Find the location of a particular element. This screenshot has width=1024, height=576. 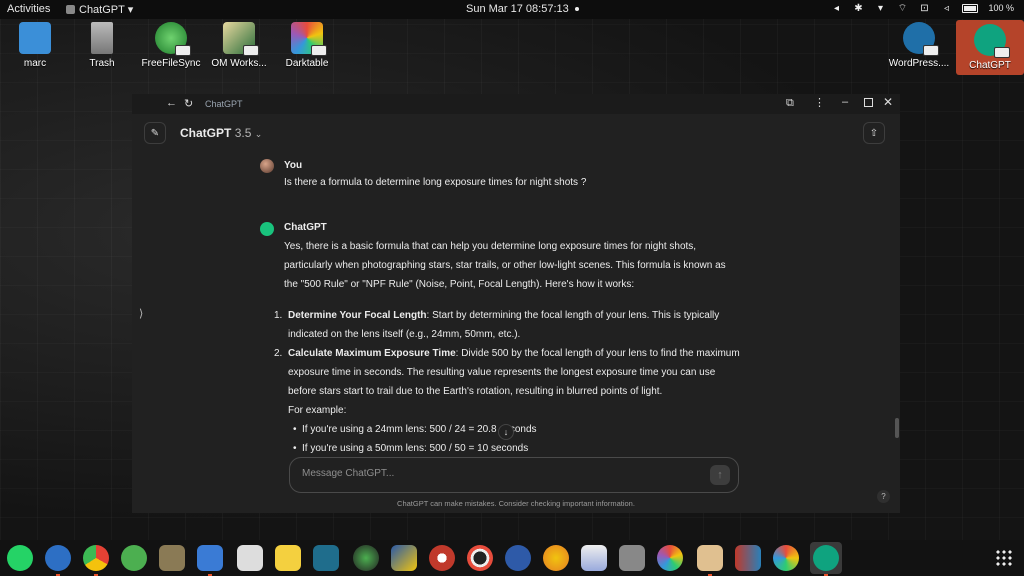

help-button: ? is located at coordinates (883, 496).